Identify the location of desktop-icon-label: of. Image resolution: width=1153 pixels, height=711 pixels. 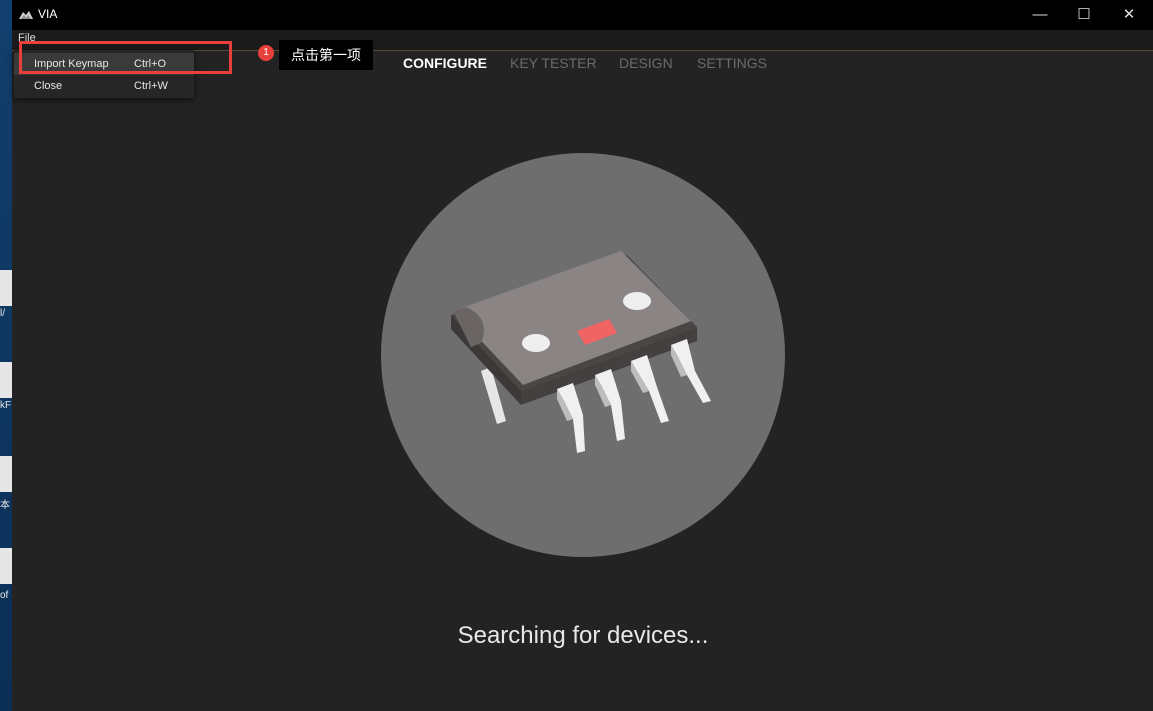
(4, 595).